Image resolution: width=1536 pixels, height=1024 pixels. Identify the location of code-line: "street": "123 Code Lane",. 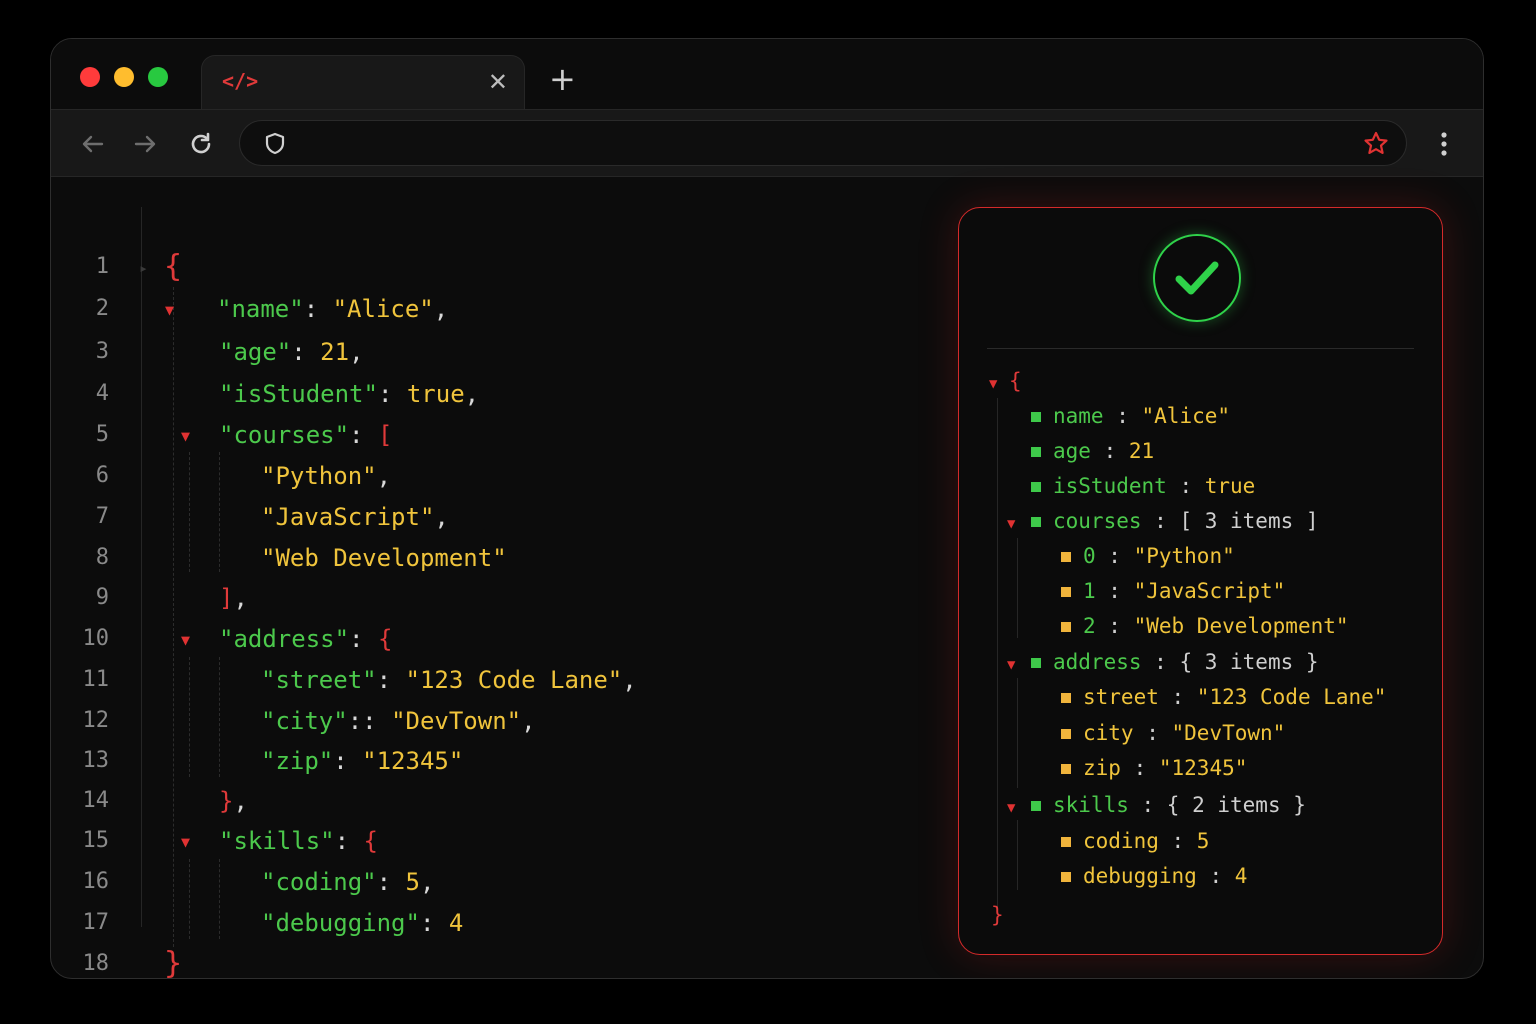
(449, 680).